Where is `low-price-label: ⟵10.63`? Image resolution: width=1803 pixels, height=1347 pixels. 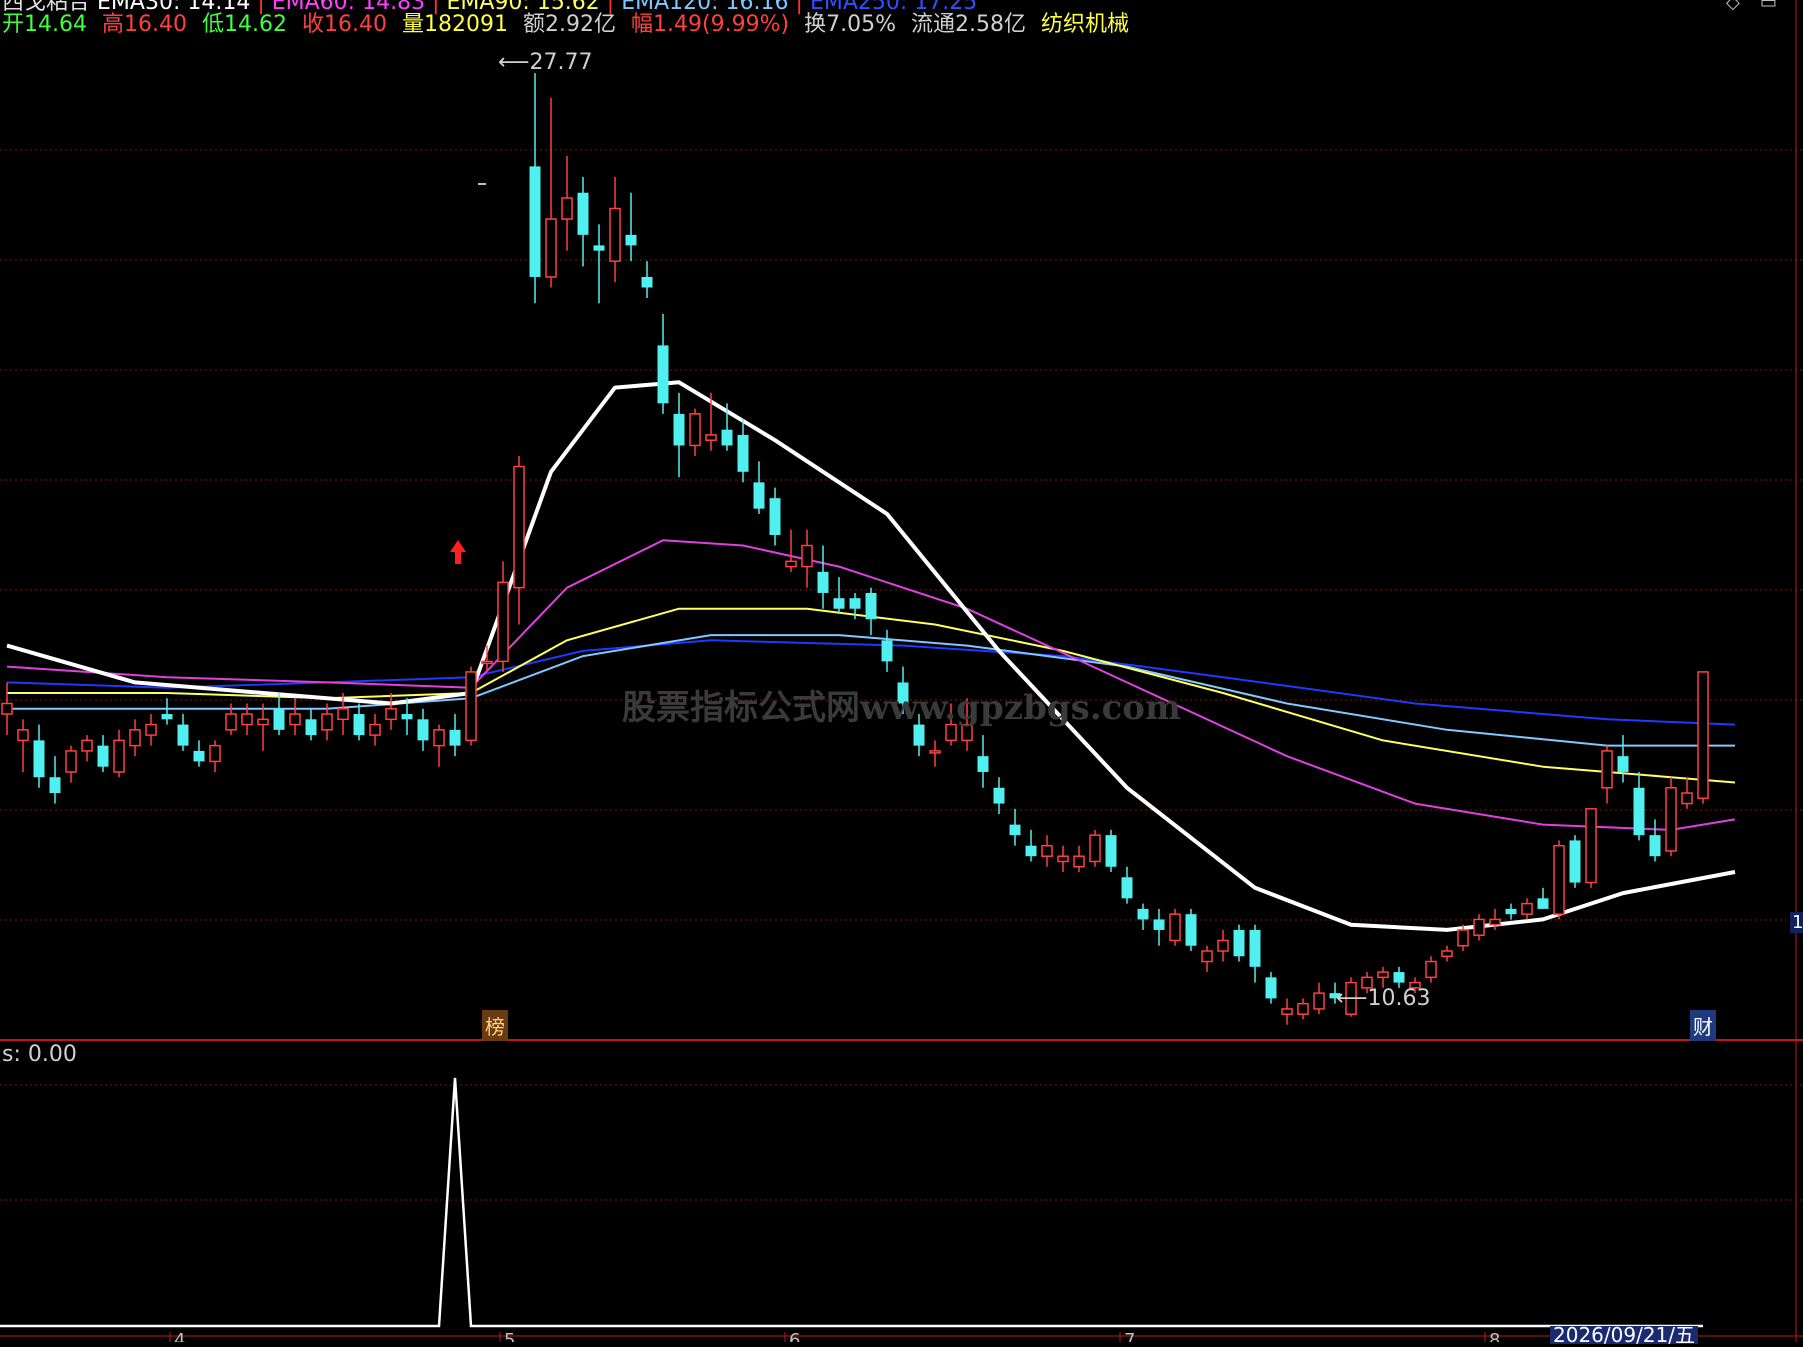 low-price-label: ⟵10.63 is located at coordinates (1383, 998).